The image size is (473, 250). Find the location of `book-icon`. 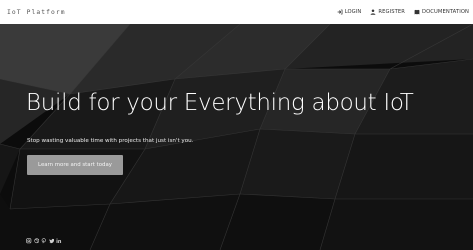

book-icon is located at coordinates (417, 12).